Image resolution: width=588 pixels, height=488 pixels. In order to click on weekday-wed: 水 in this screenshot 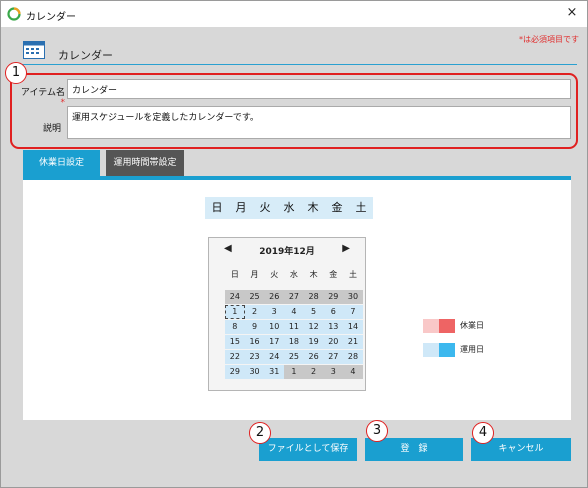, I will do `click(289, 208)`.